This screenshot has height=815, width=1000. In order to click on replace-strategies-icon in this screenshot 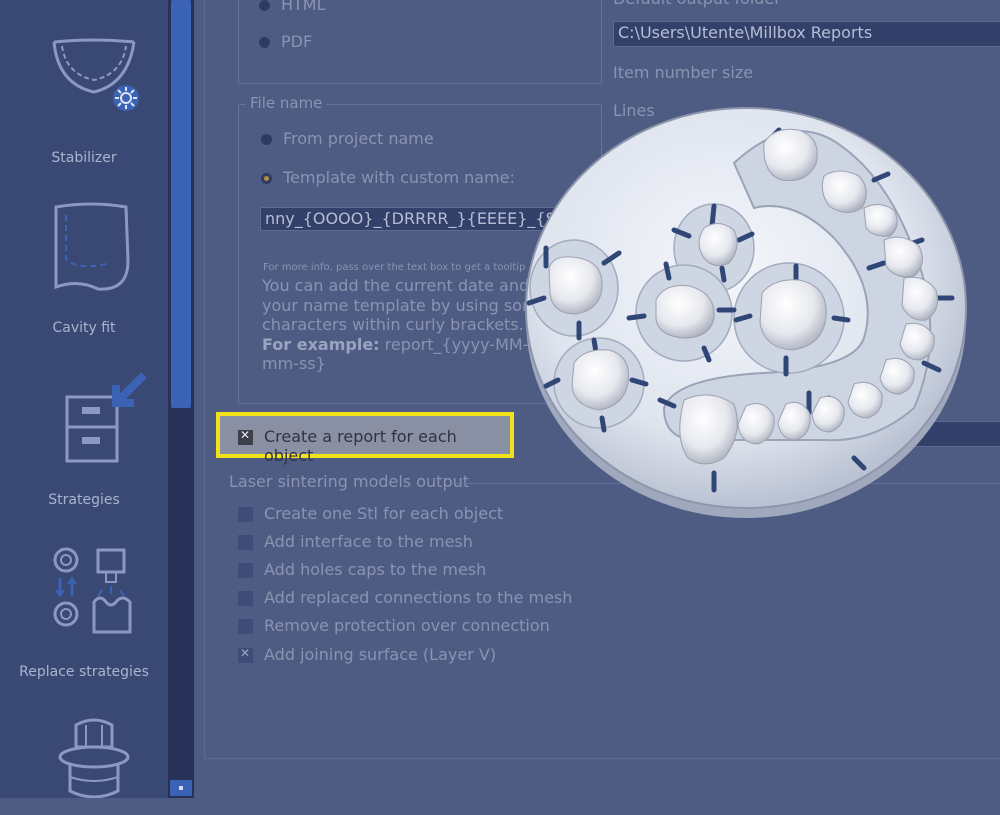, I will do `click(92, 590)`.